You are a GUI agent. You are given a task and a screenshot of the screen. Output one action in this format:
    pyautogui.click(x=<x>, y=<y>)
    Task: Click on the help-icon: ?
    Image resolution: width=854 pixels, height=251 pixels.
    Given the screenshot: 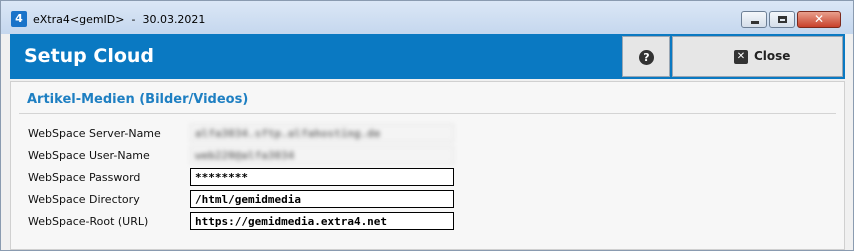 What is the action you would take?
    pyautogui.click(x=646, y=57)
    